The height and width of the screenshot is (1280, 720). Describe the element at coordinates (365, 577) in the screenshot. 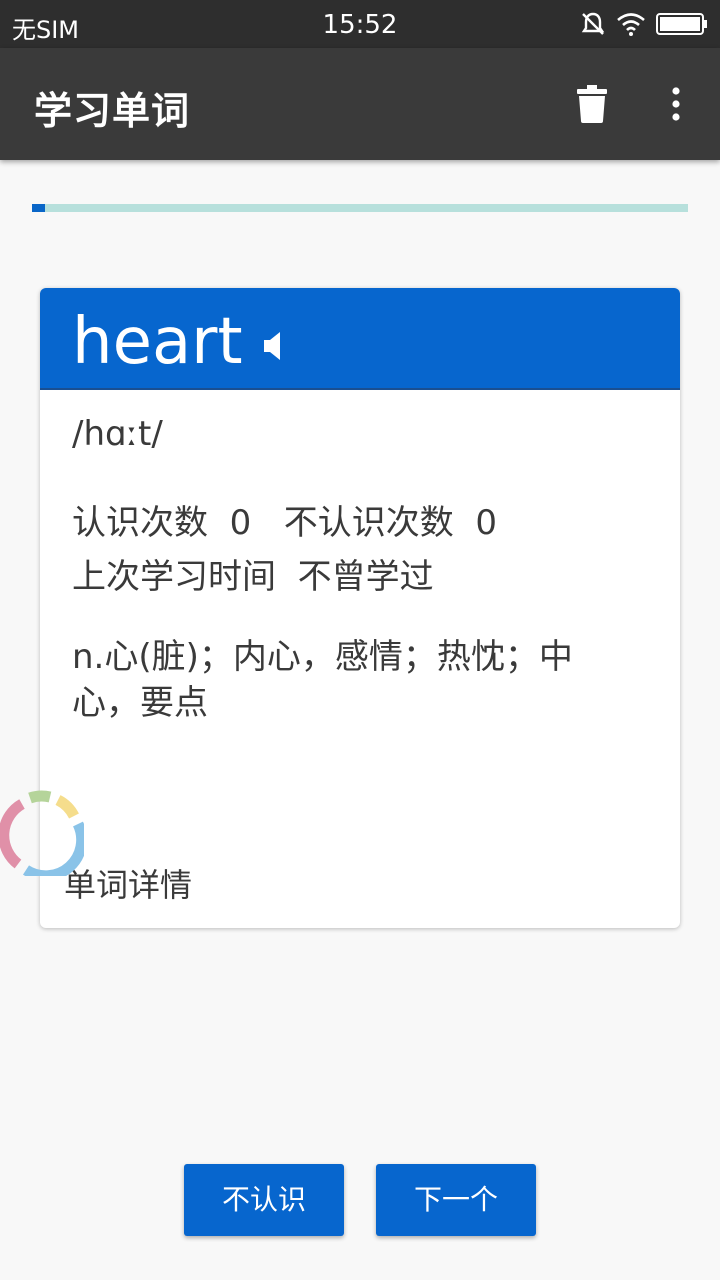

I see `last-study-value: 不曾学过` at that location.